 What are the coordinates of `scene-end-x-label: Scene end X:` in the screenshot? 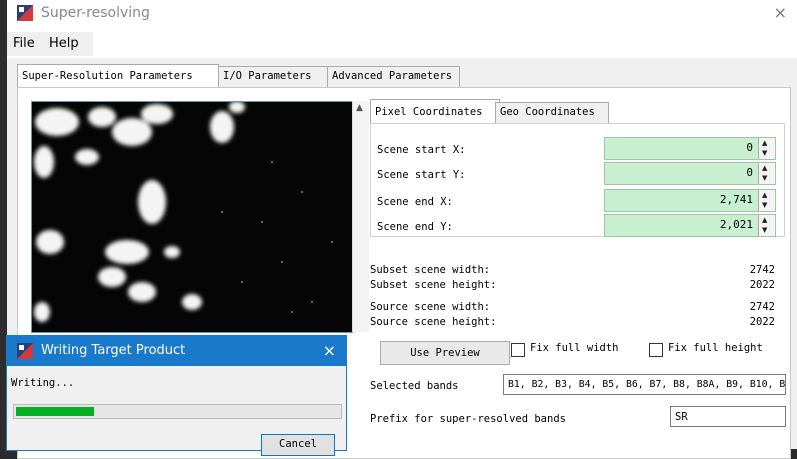 It's located at (415, 202).